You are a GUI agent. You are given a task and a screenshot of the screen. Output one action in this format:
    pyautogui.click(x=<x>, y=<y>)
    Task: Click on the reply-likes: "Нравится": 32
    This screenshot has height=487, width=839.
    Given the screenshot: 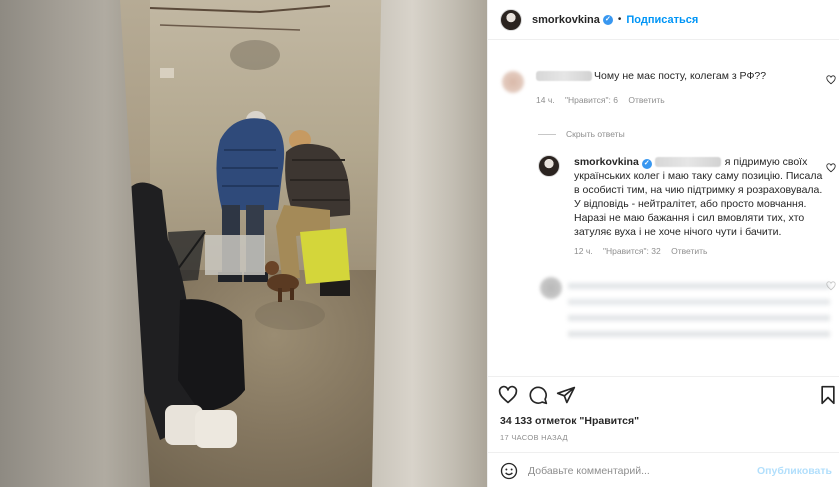 What is the action you would take?
    pyautogui.click(x=632, y=251)
    